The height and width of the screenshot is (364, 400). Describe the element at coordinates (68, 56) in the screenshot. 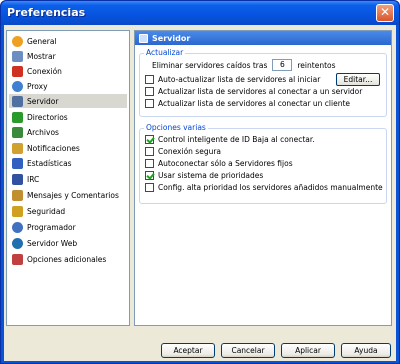

I see `sidebar-item-mostrar: Mostrar` at that location.